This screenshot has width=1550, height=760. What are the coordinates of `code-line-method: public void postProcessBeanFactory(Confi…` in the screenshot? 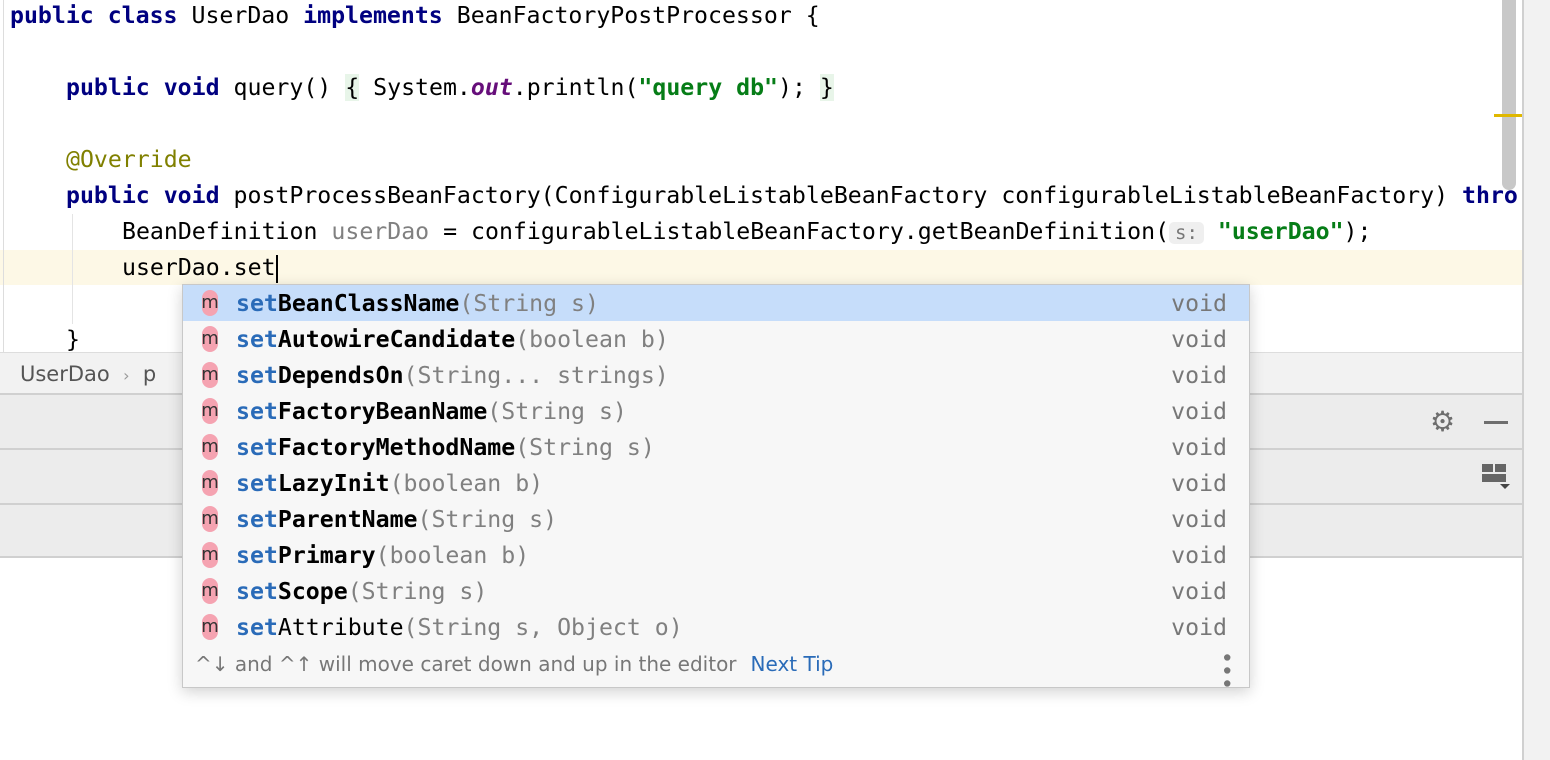 It's located at (792, 196).